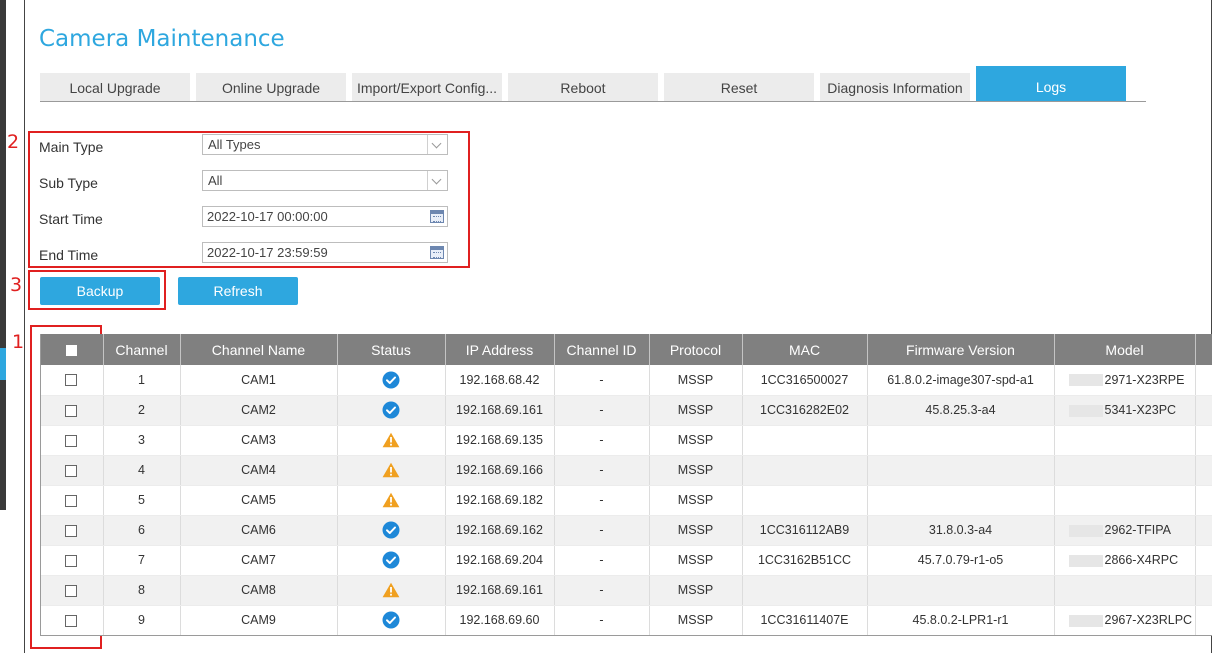 Image resolution: width=1212 pixels, height=653 pixels. Describe the element at coordinates (391, 349) in the screenshot. I see `column-header: Status` at that location.